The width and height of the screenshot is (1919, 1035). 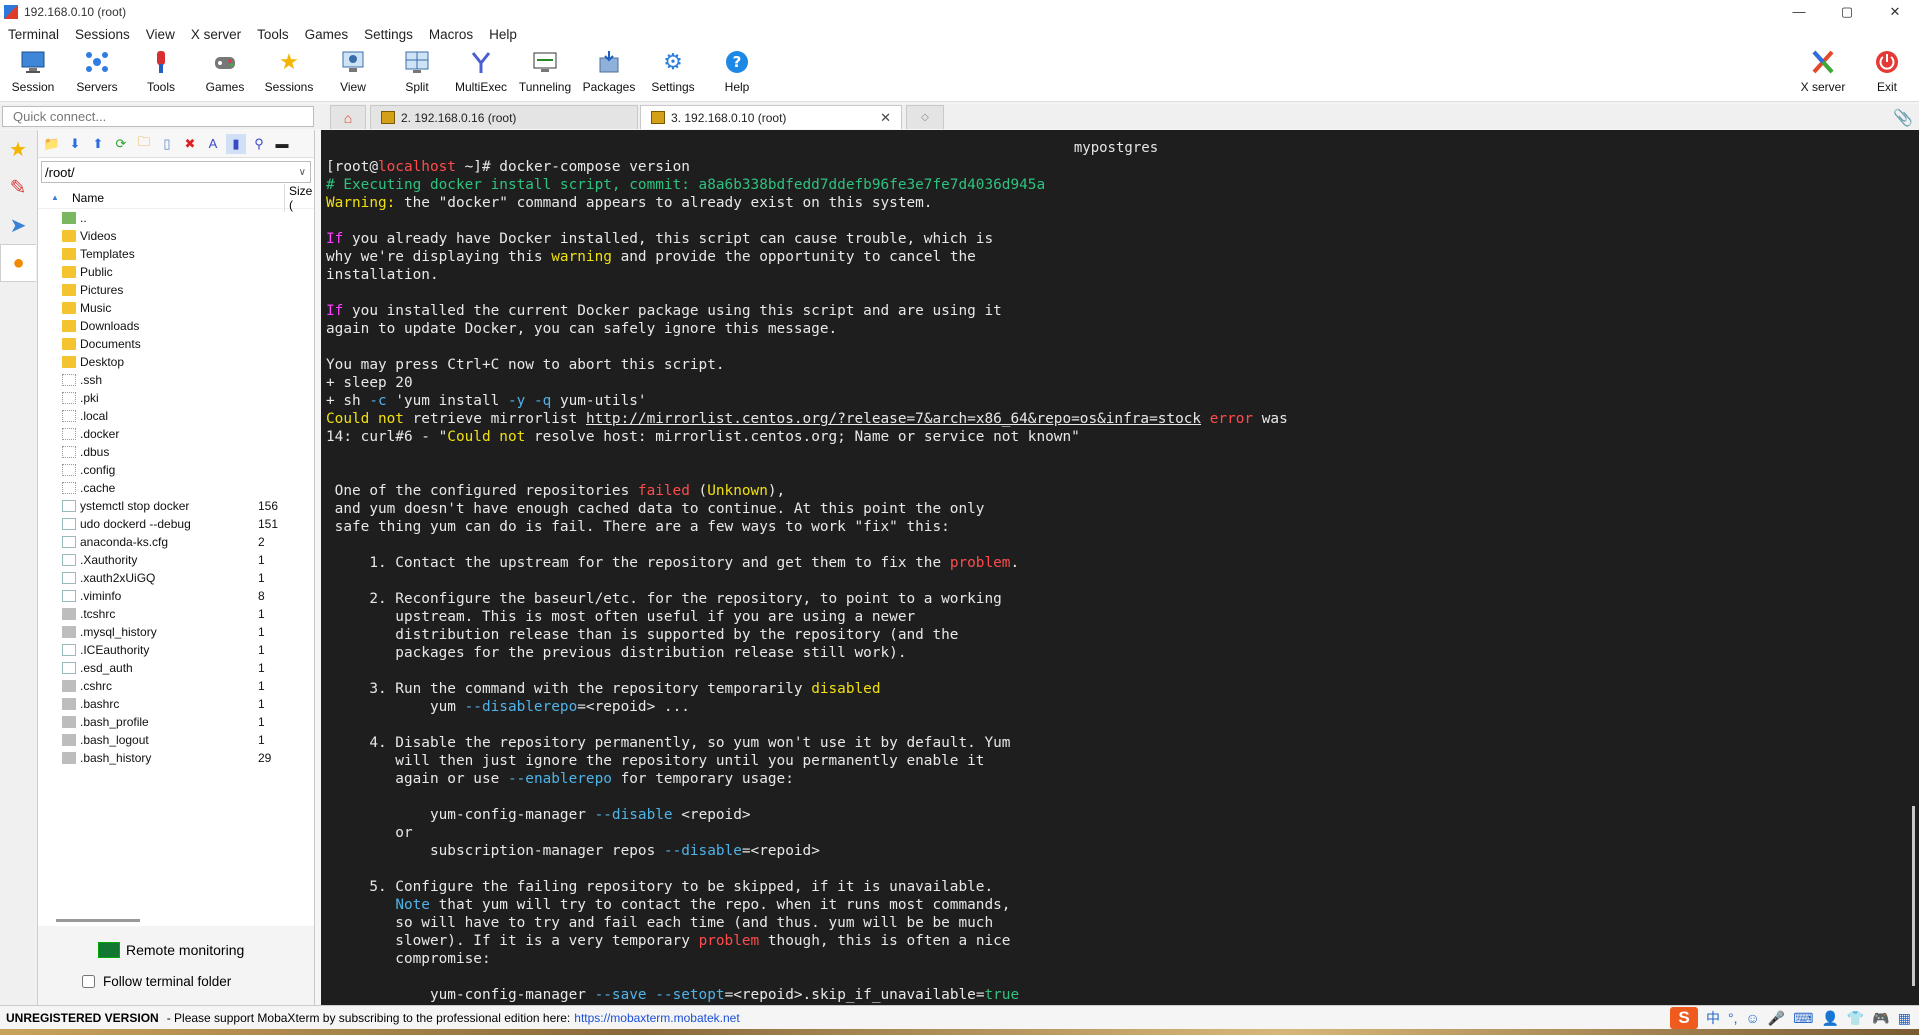 I want to click on file-row: .esd_auth 1, so click(x=176, y=668).